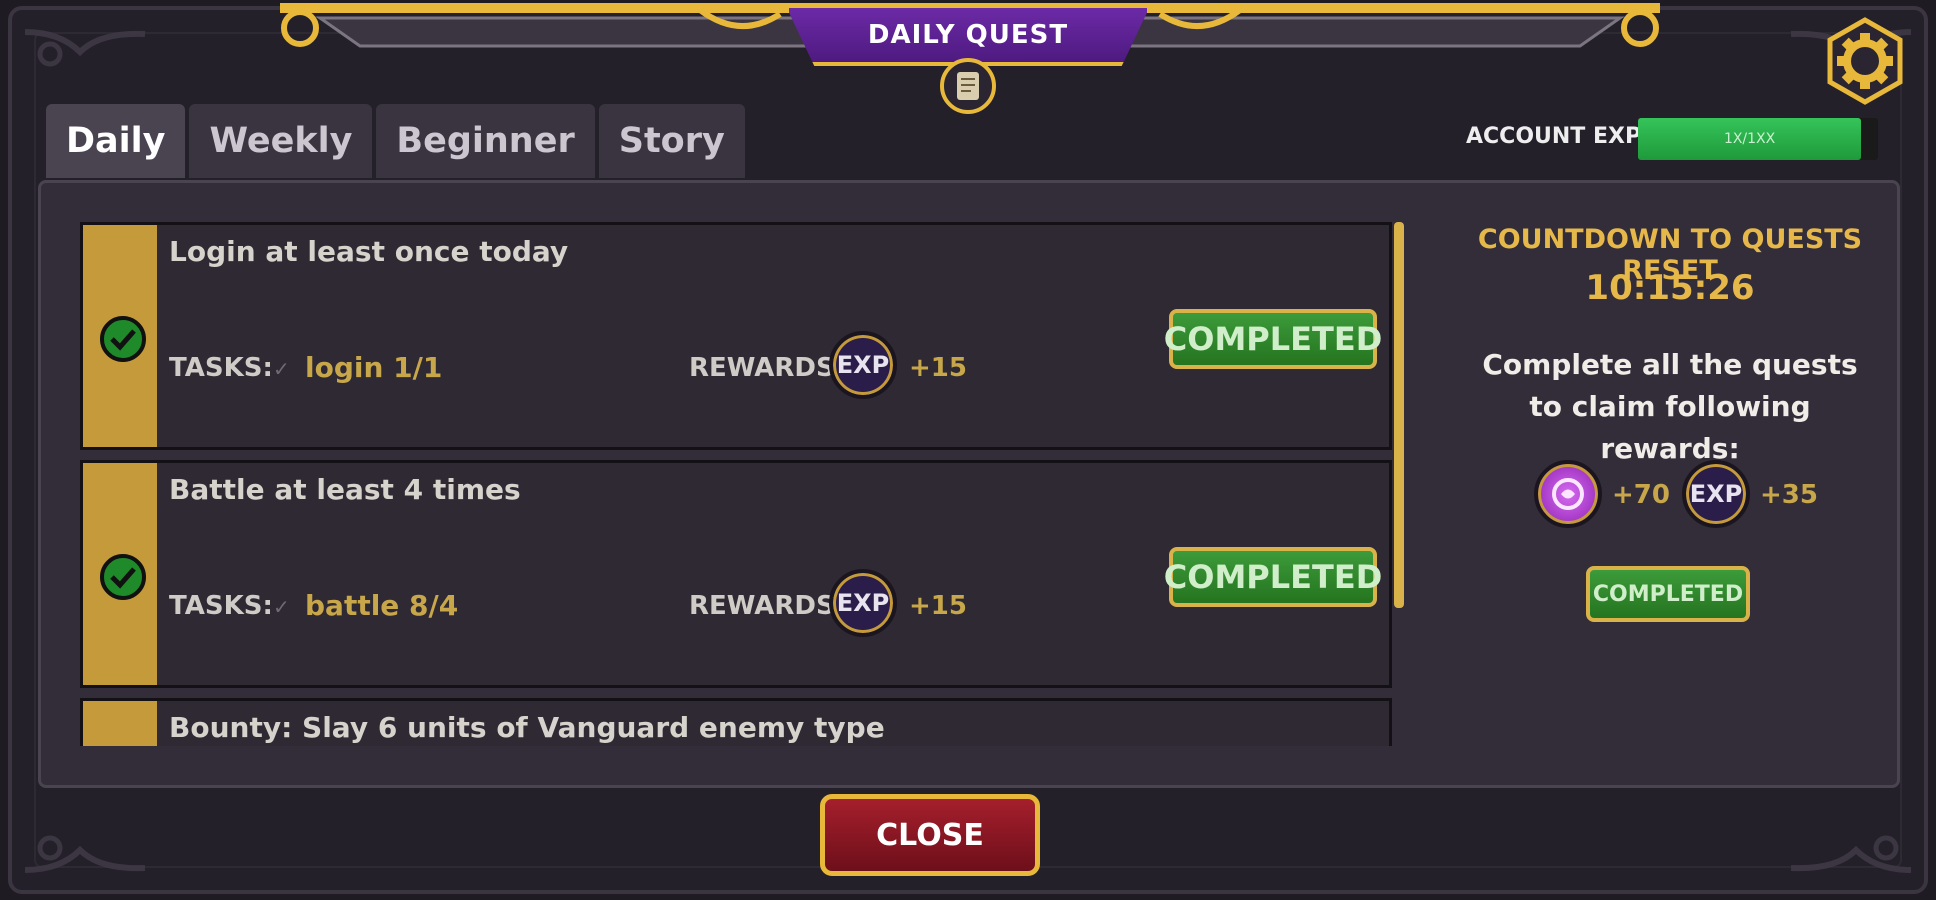 This screenshot has height=900, width=1936. What do you see at coordinates (968, 86) in the screenshot?
I see `quest-scroll-icon` at bounding box center [968, 86].